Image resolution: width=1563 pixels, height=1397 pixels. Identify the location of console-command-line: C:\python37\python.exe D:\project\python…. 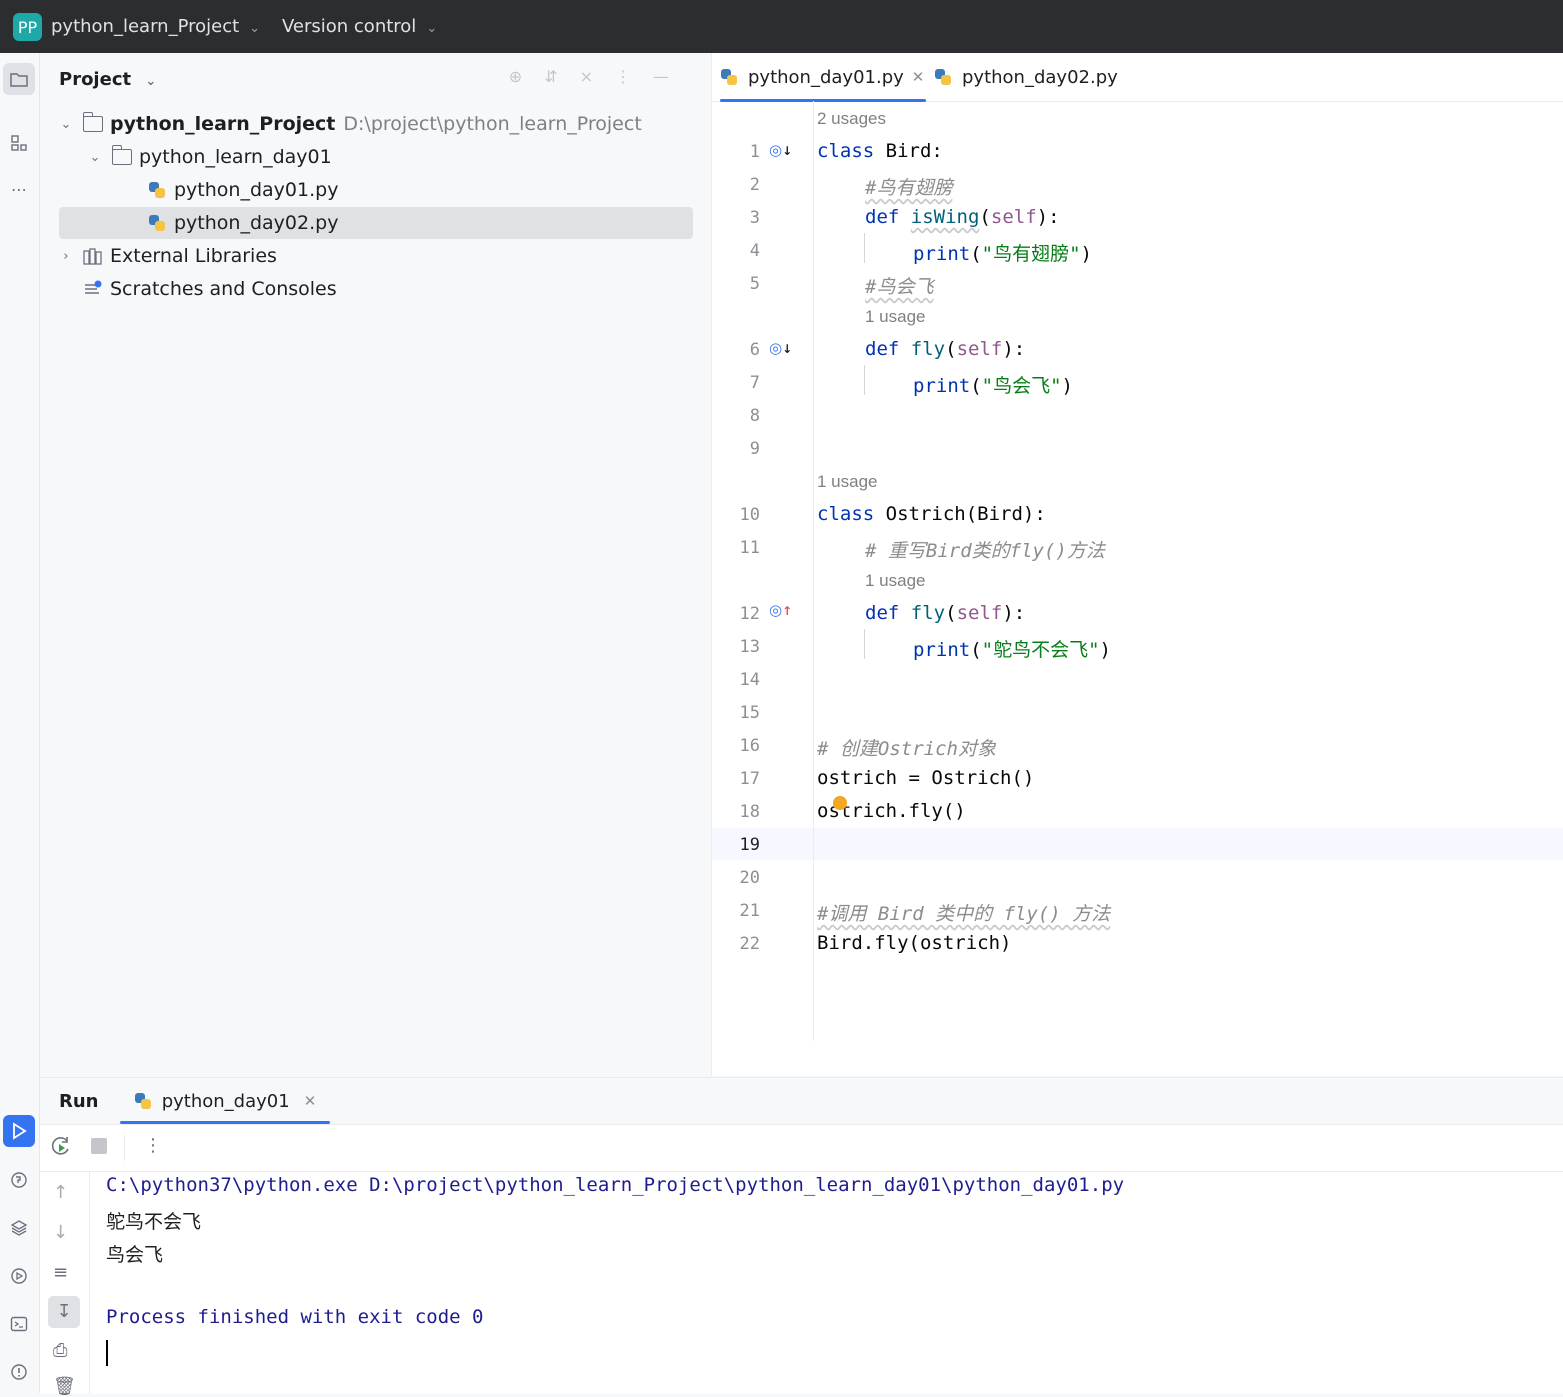
(615, 1185).